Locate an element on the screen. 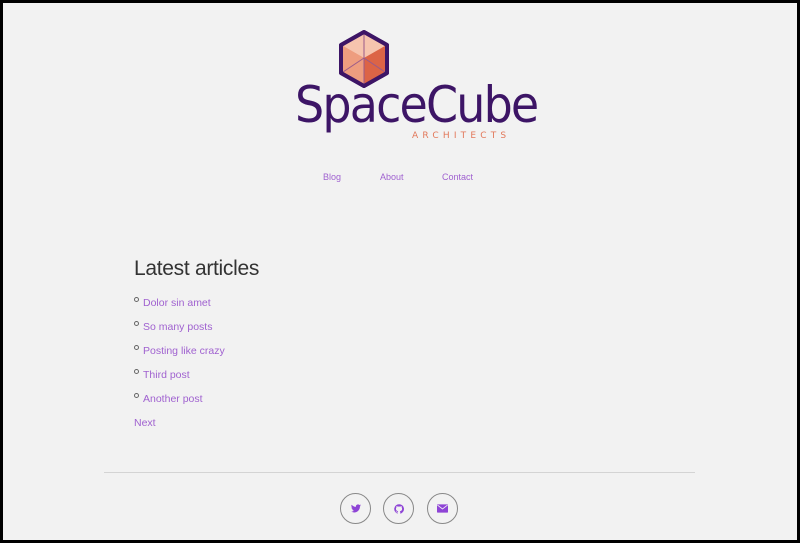 This screenshot has height=543, width=800. article-link: Third post is located at coordinates (166, 375).